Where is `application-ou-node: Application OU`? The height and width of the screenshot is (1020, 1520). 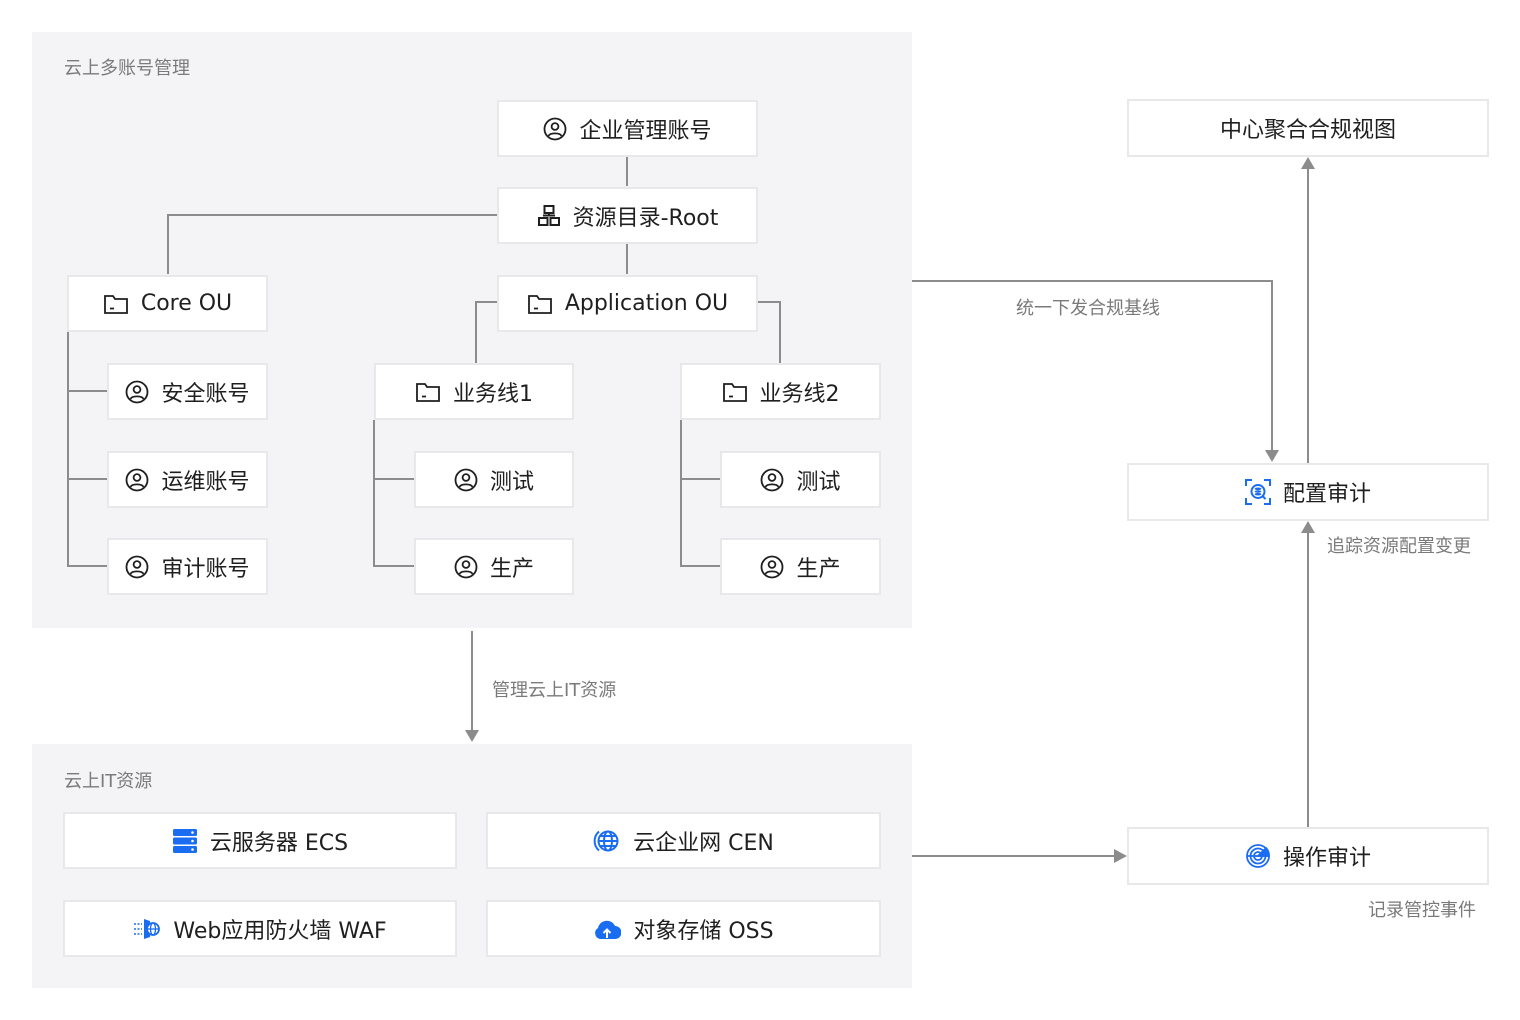 application-ou-node: Application OU is located at coordinates (627, 303).